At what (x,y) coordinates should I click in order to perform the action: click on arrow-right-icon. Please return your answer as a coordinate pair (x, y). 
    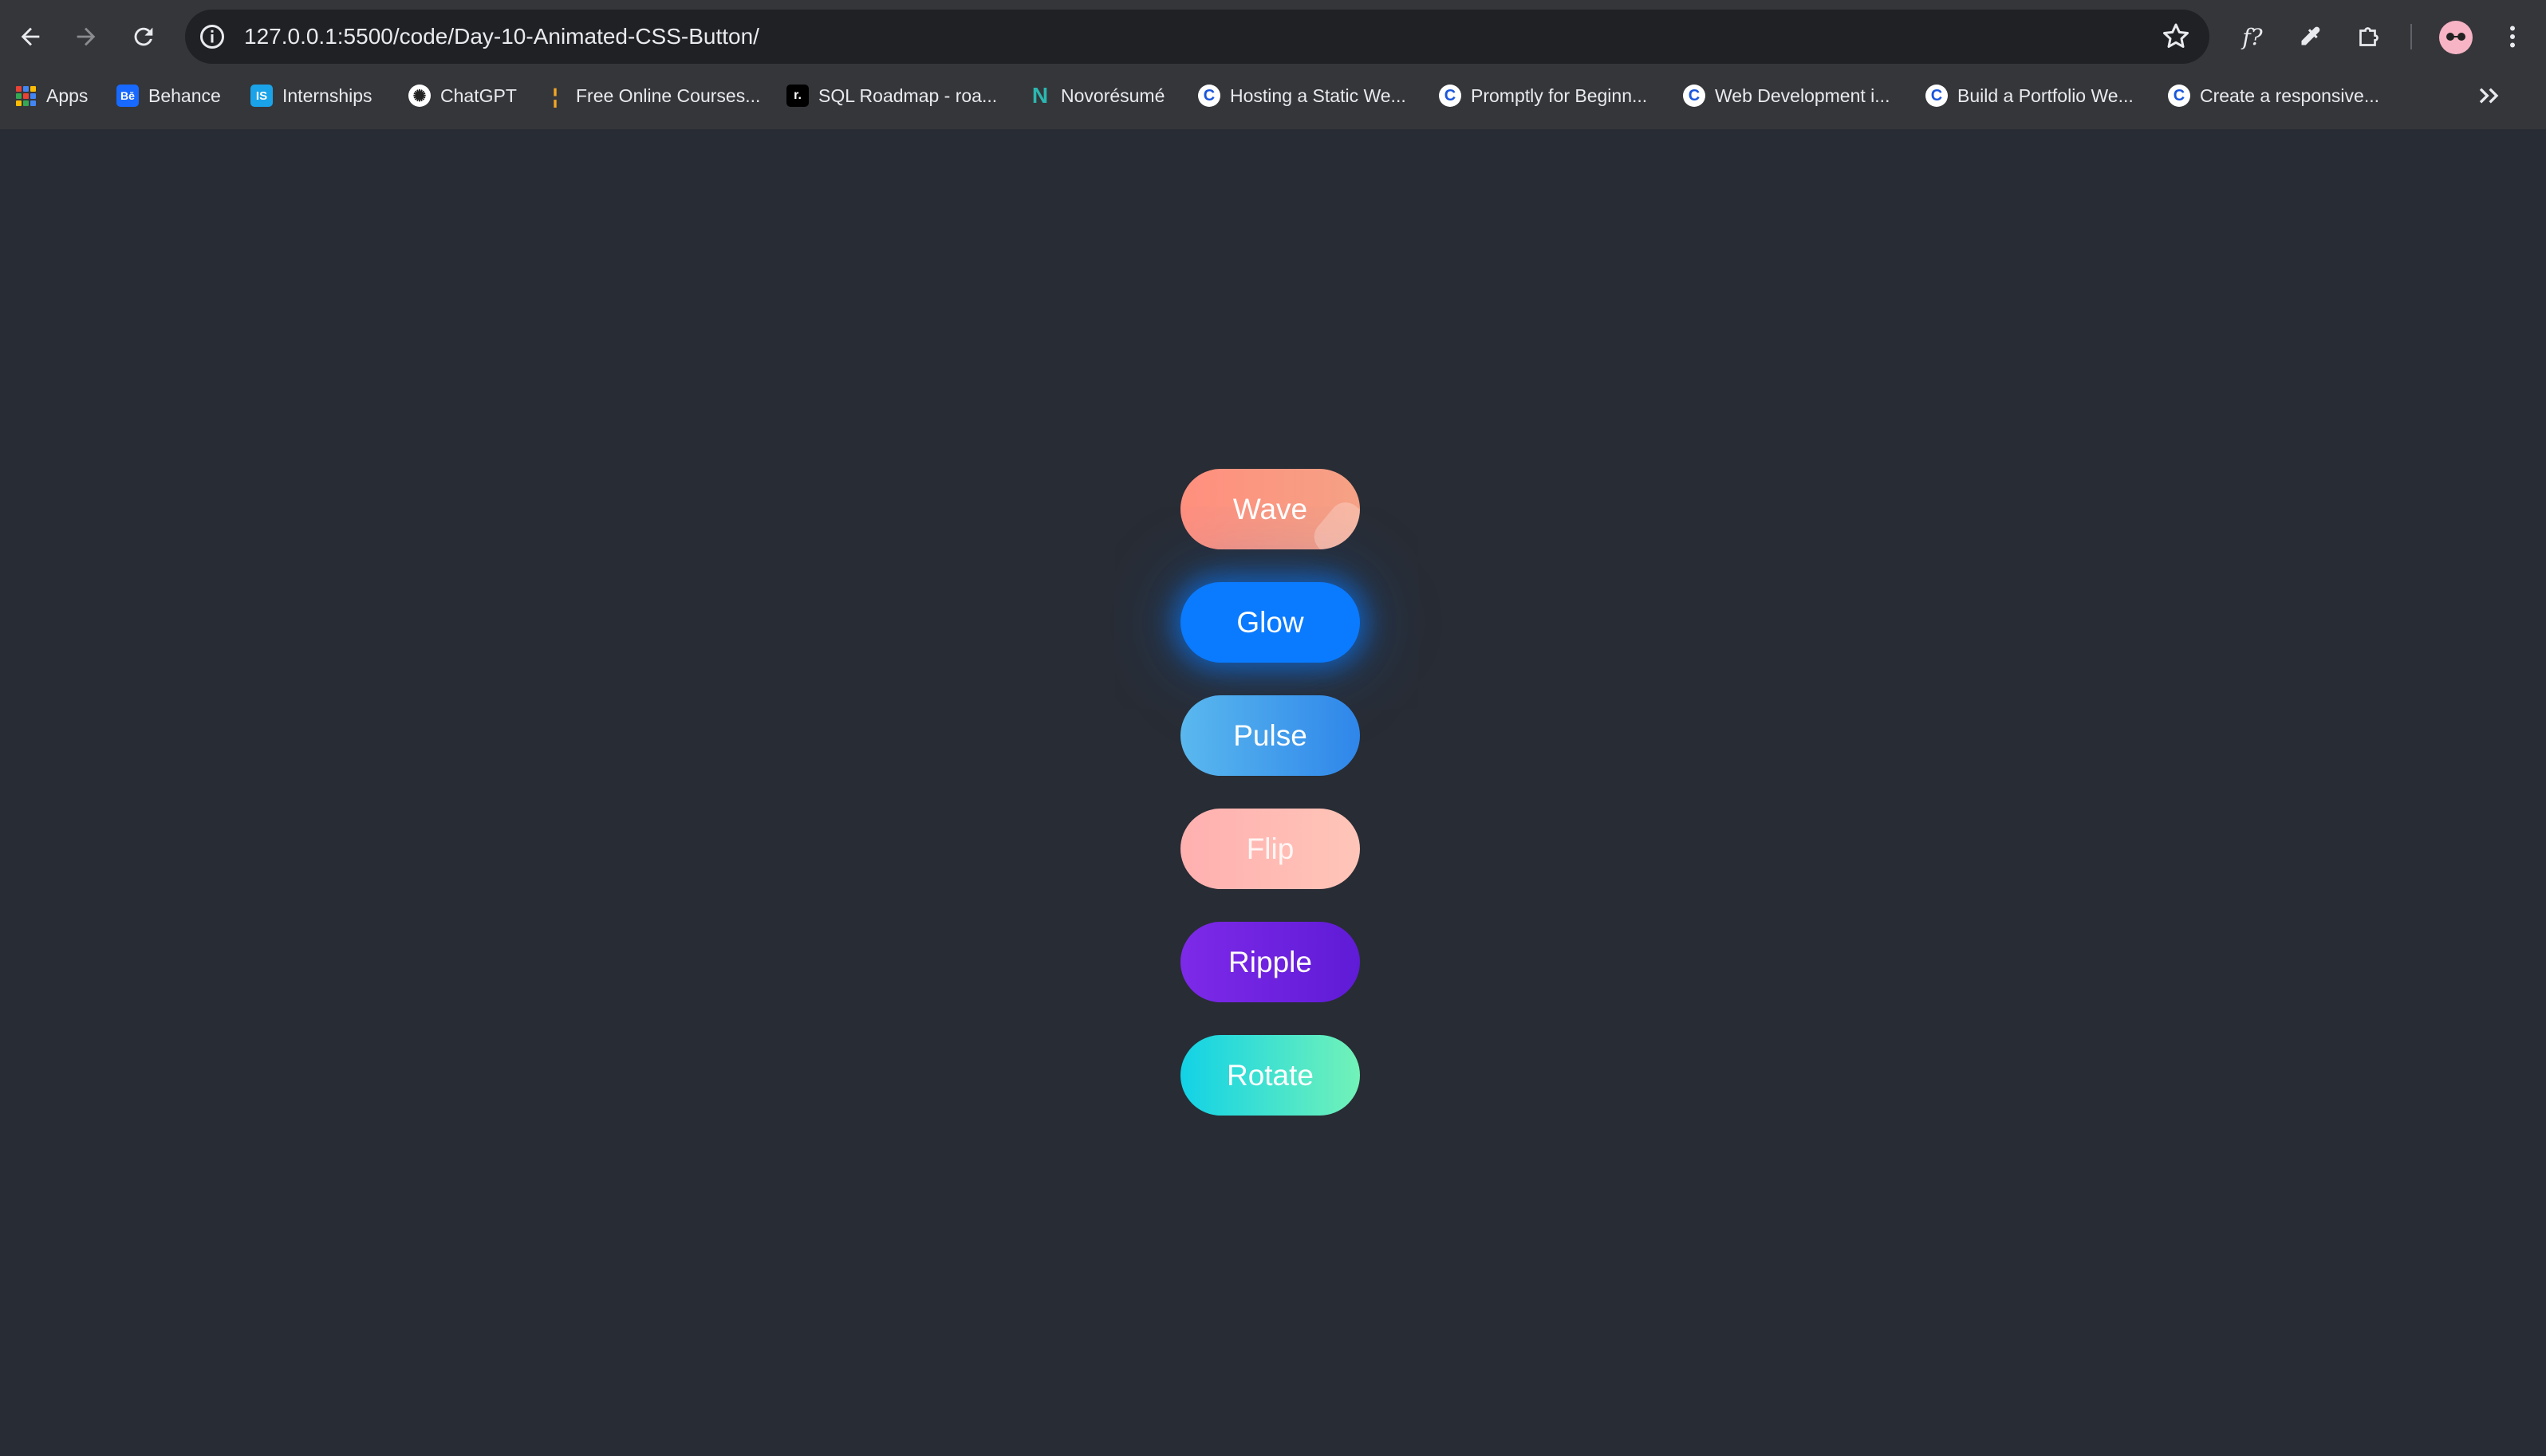
    Looking at the image, I should click on (86, 36).